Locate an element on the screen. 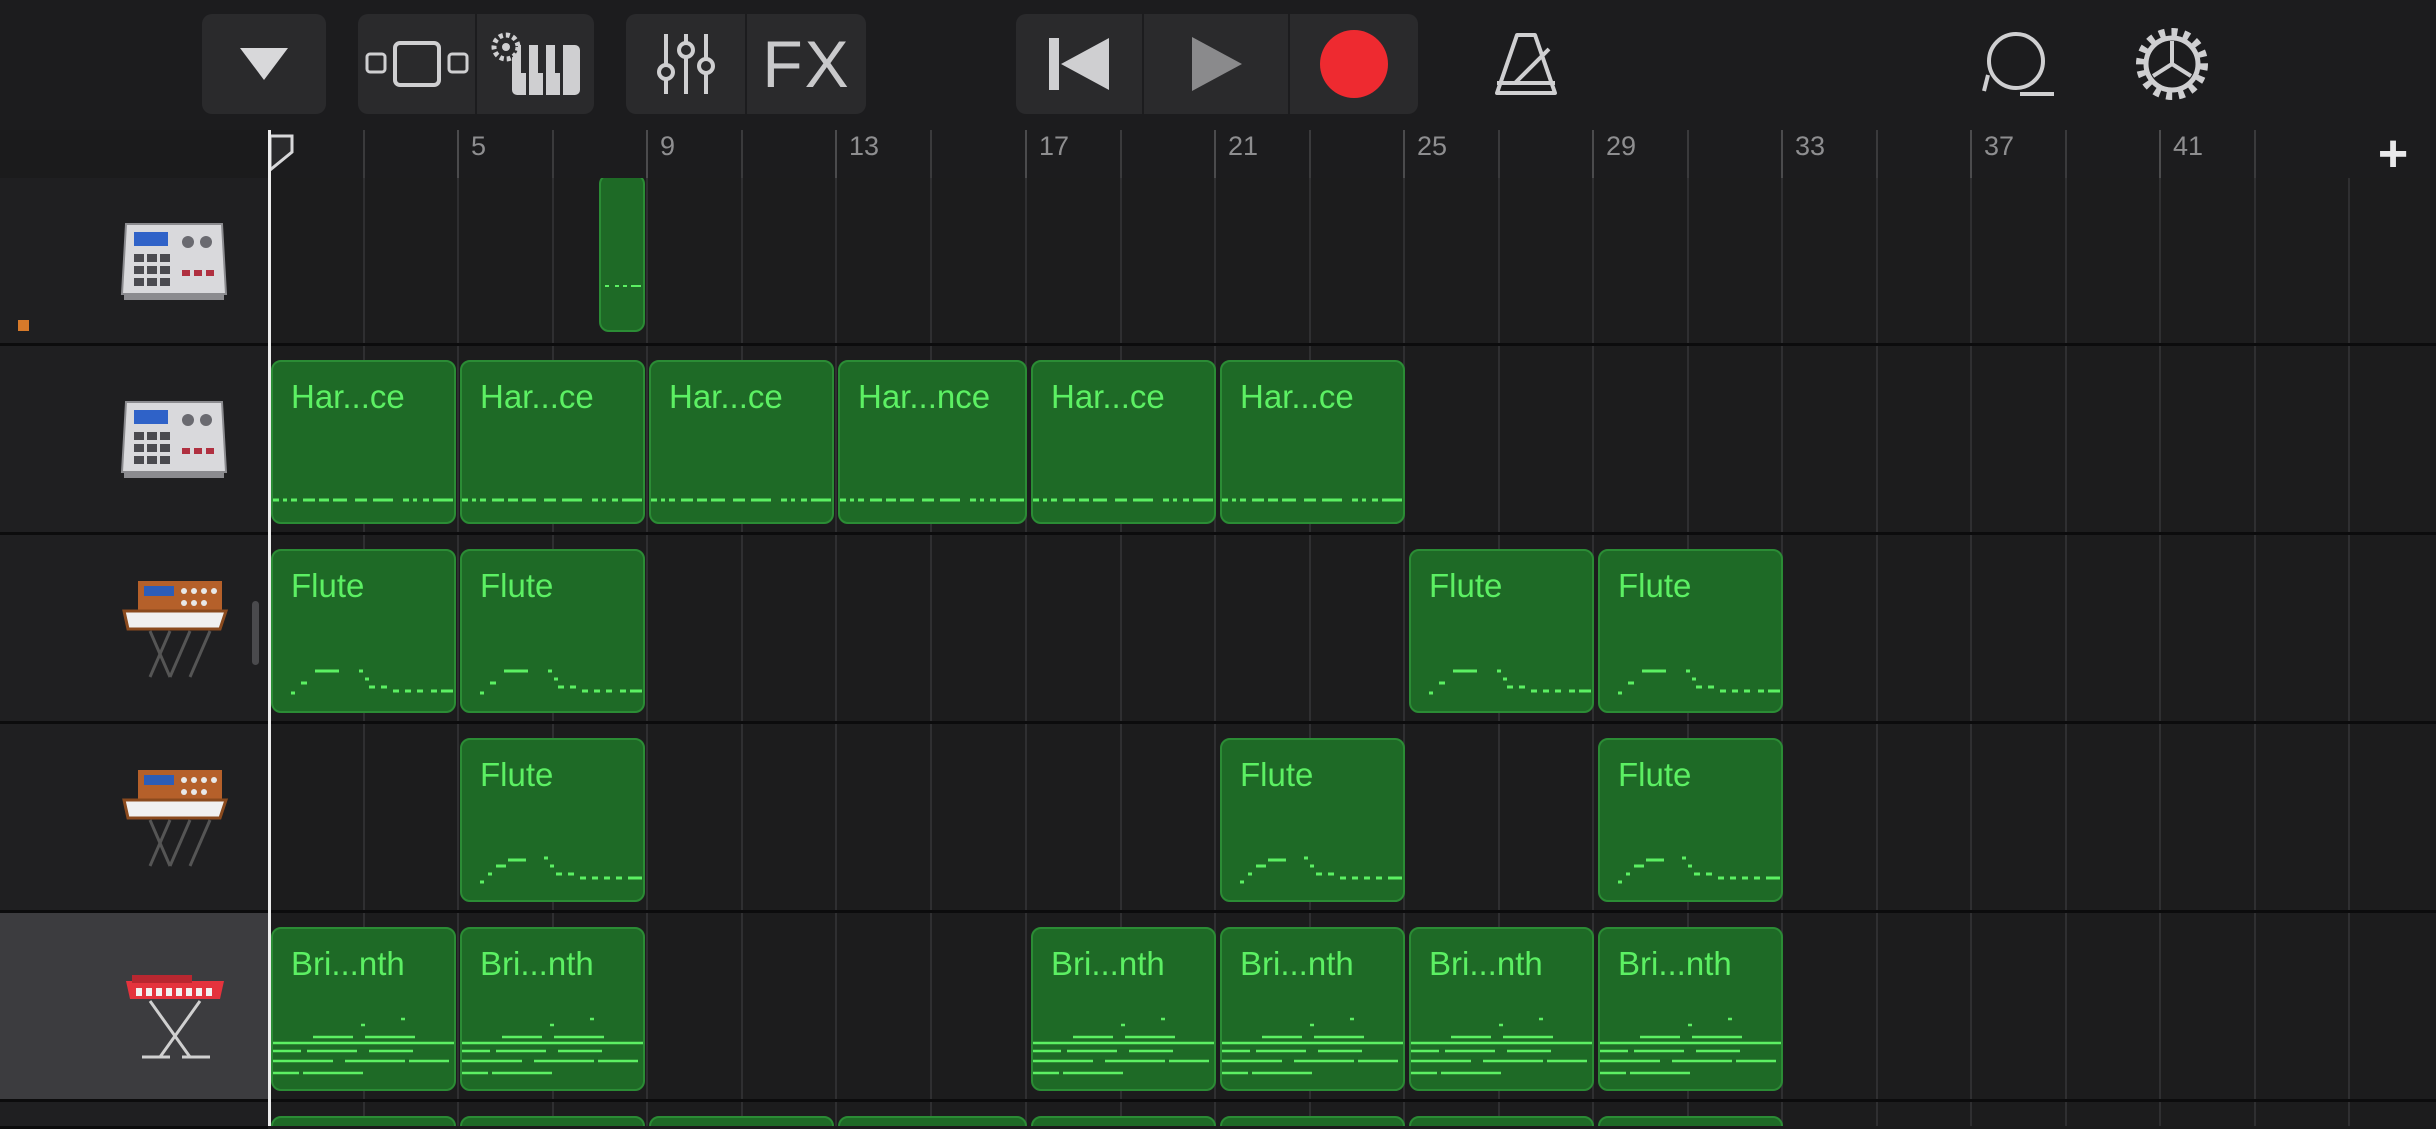  playhead-line is located at coordinates (269, 628).